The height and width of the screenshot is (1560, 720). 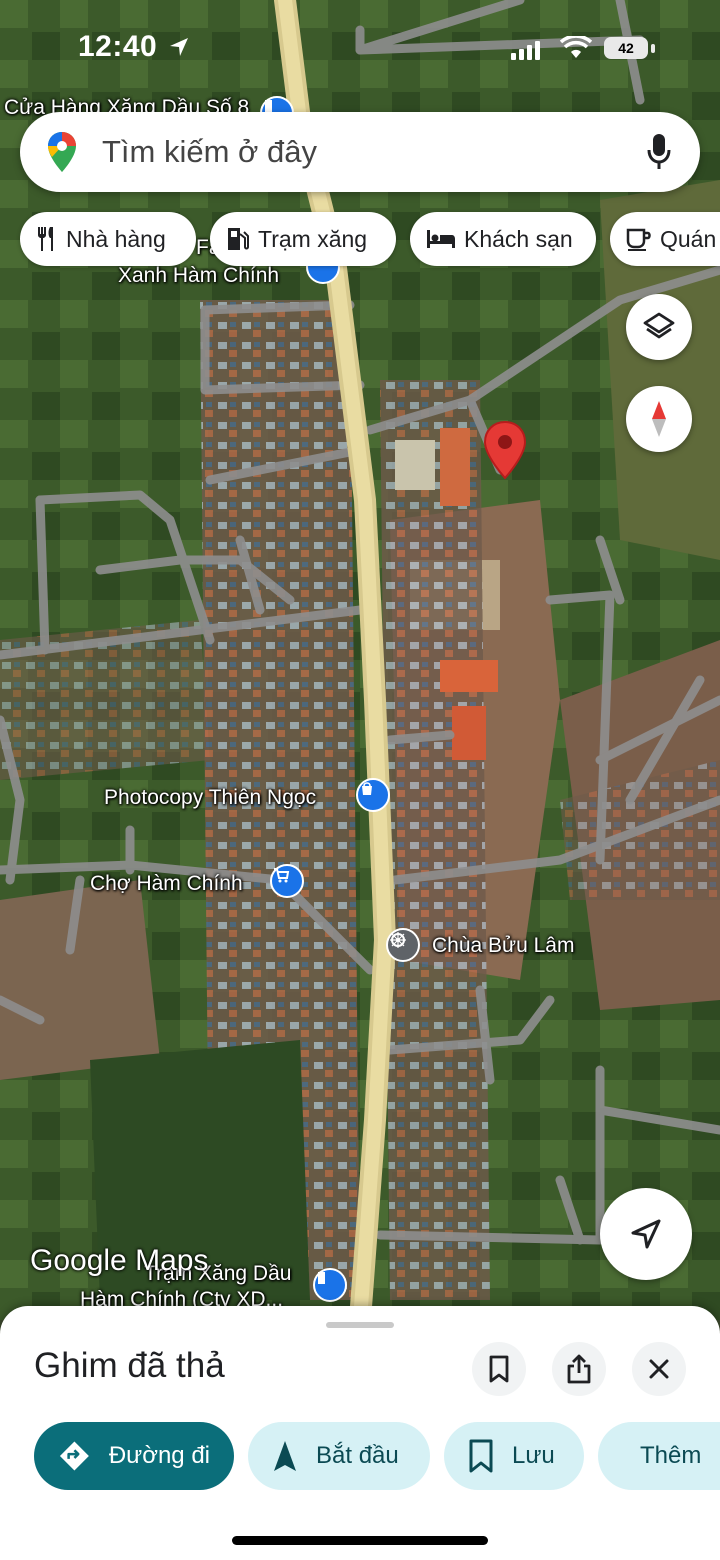 I want to click on chip-restaurants: Nhà hàng, so click(x=108, y=239).